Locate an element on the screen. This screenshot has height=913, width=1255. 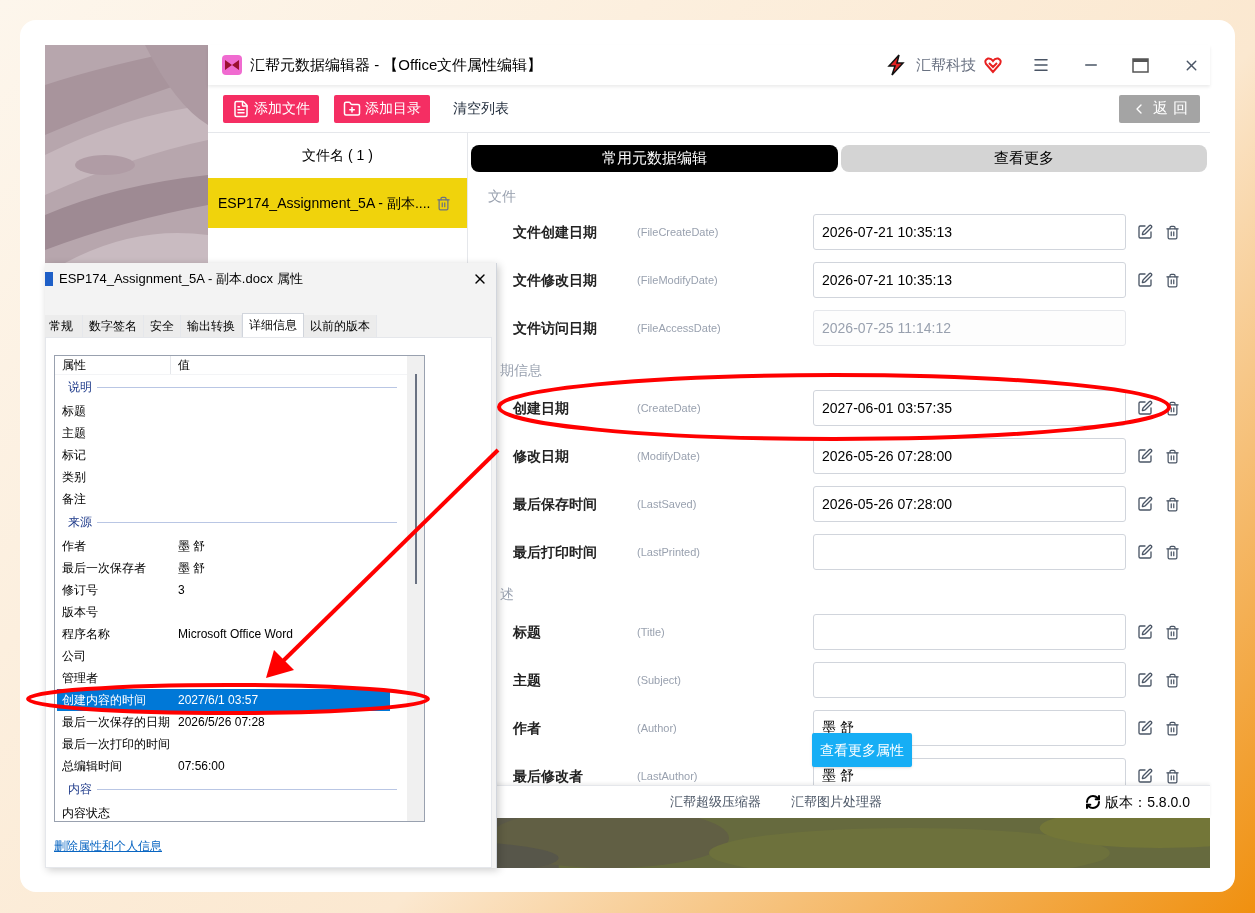
property-value: 2026/5/26 07:28 is located at coordinates (221, 722).